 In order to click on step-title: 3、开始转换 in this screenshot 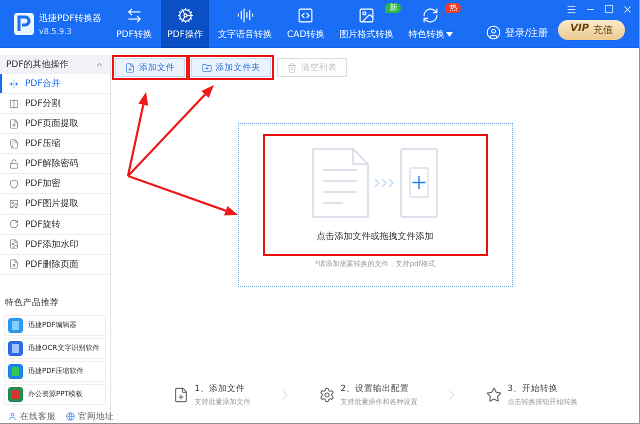, I will do `click(533, 389)`.